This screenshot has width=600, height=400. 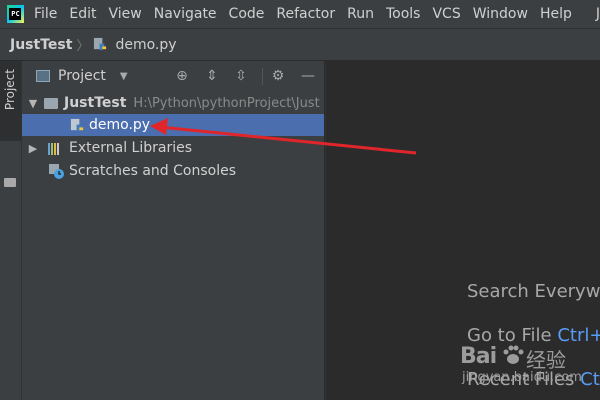 What do you see at coordinates (95, 103) in the screenshot?
I see `tree-root-name: JustTest` at bounding box center [95, 103].